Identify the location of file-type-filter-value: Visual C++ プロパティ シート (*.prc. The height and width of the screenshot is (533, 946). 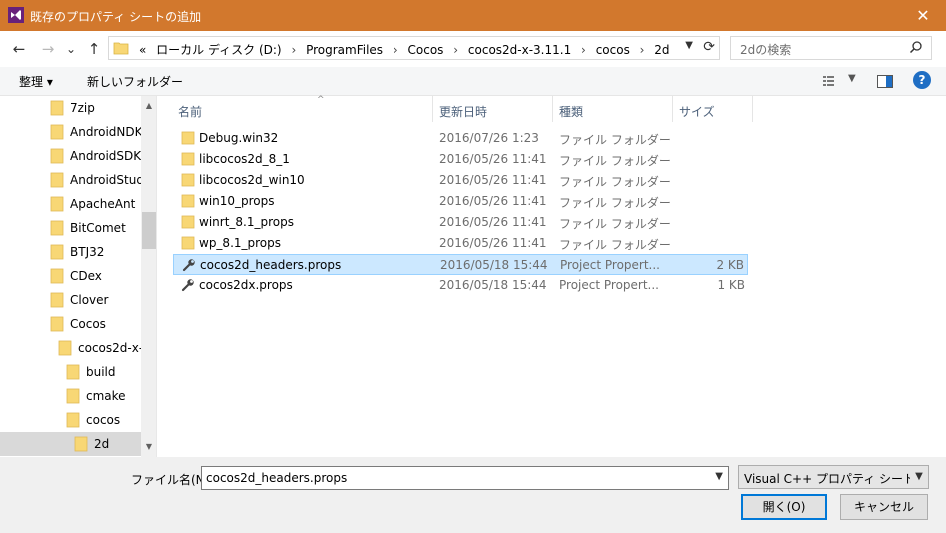
(836, 479).